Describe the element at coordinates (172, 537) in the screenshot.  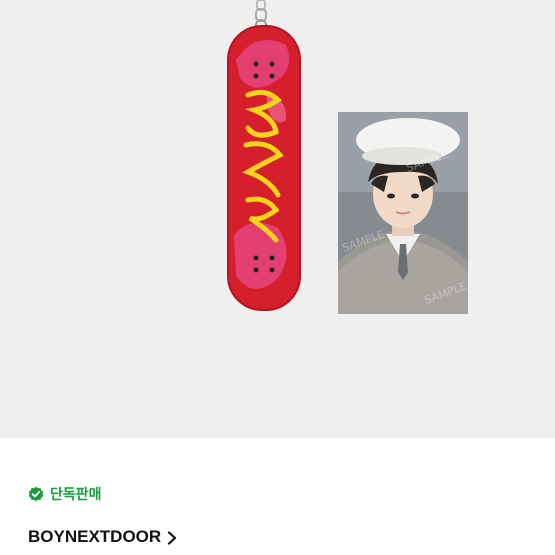
I see `chevron-right-icon` at that location.